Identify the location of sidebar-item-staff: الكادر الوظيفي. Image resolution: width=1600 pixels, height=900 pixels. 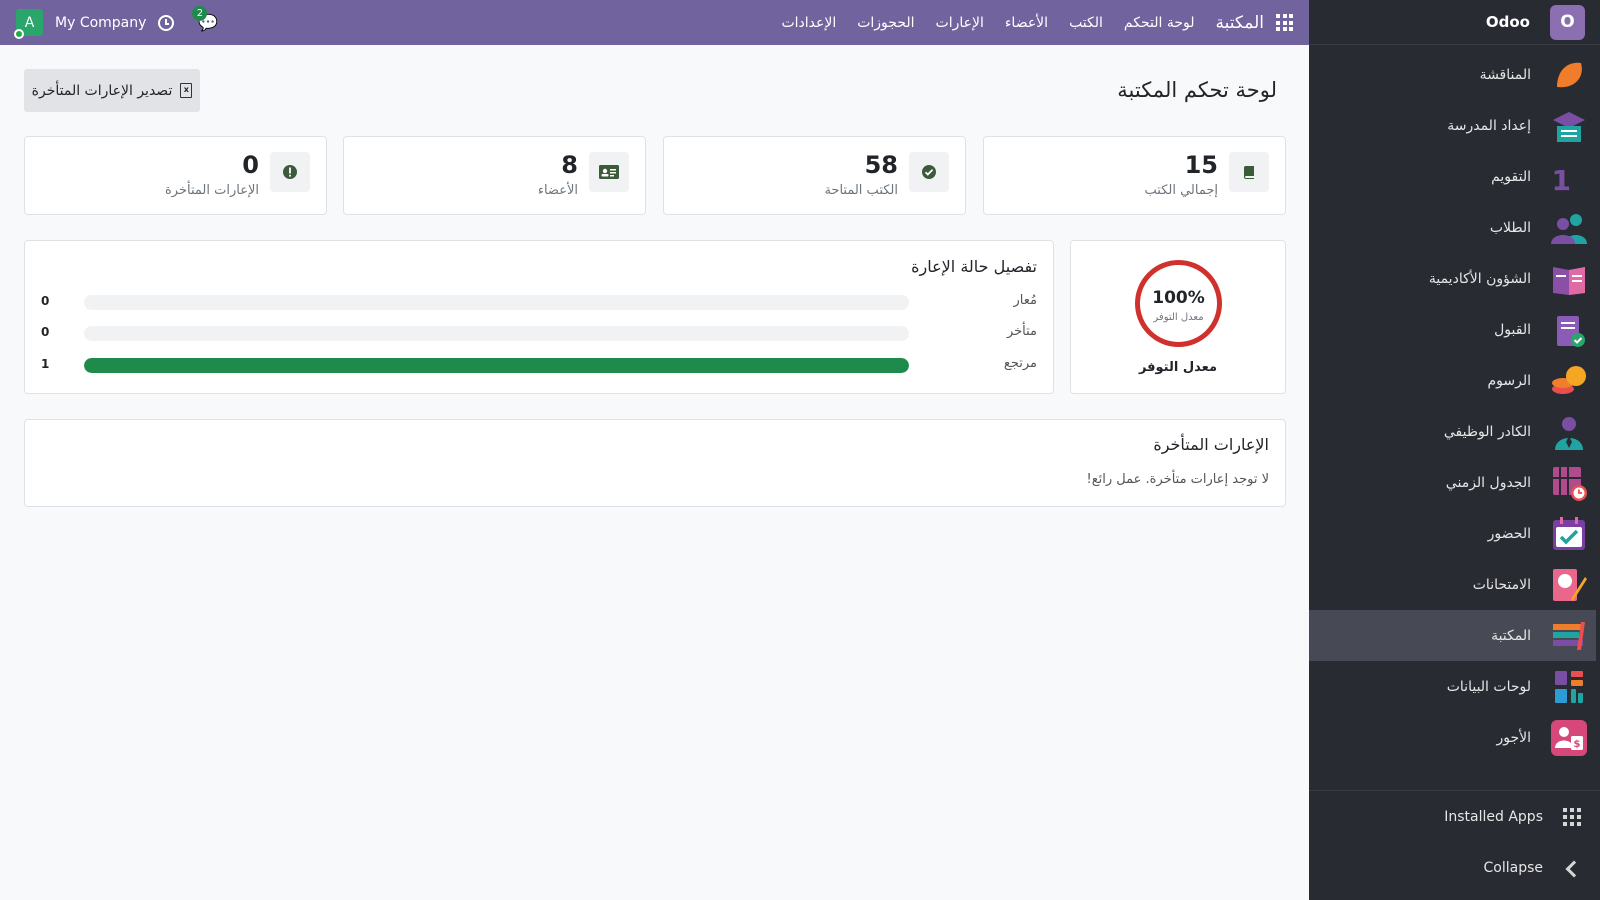
(1454, 431).